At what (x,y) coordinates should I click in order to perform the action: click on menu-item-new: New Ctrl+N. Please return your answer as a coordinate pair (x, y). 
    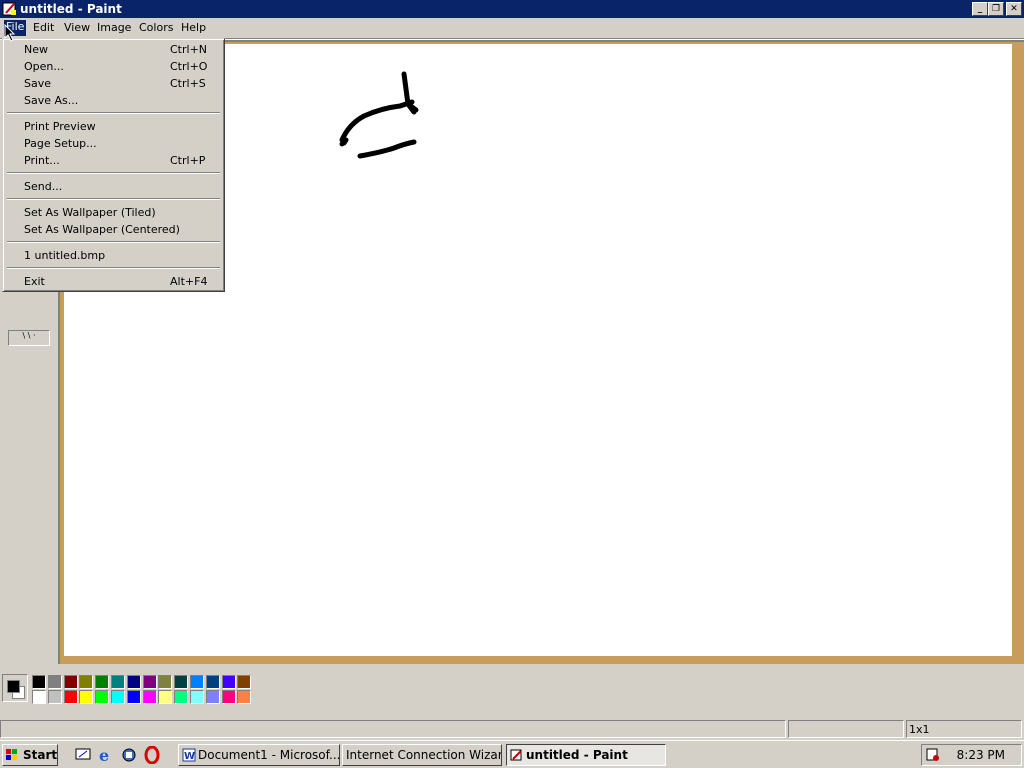
    Looking at the image, I should click on (113, 49).